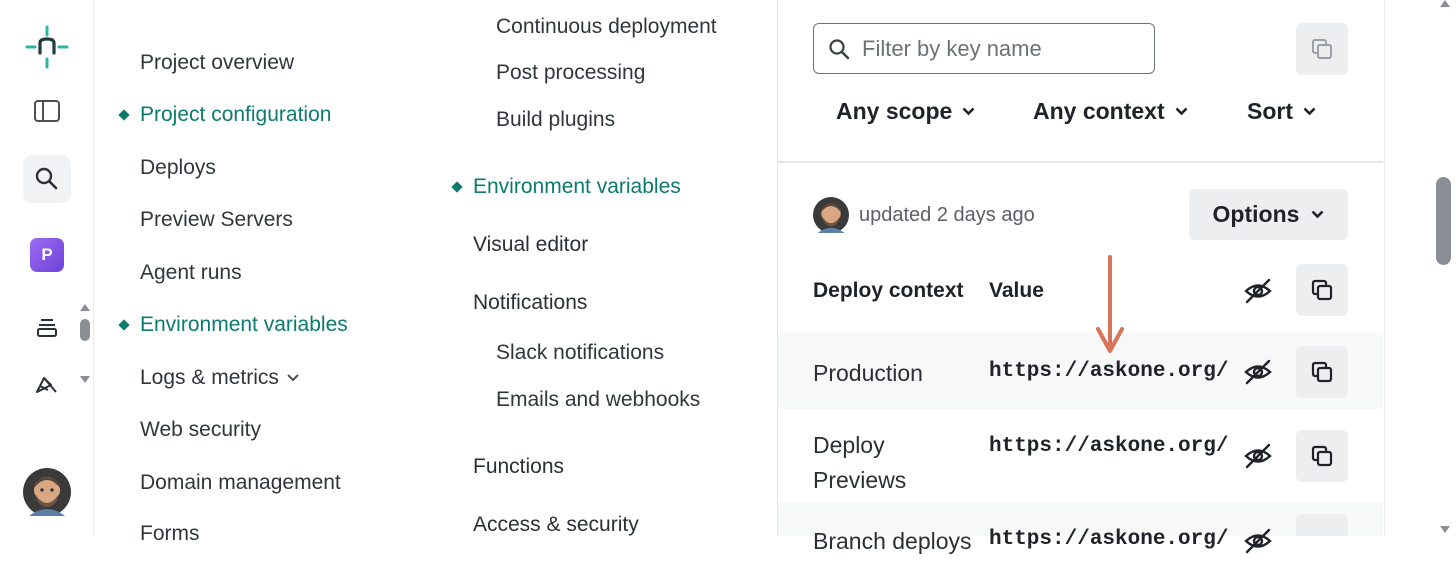 This screenshot has height=561, width=1456. I want to click on nav-agent-runs: Agent runs, so click(191, 273).